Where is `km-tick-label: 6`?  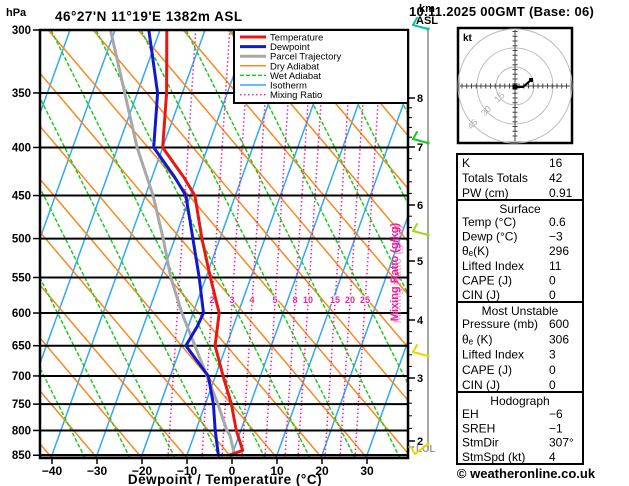
km-tick-label: 6 is located at coordinates (420, 206).